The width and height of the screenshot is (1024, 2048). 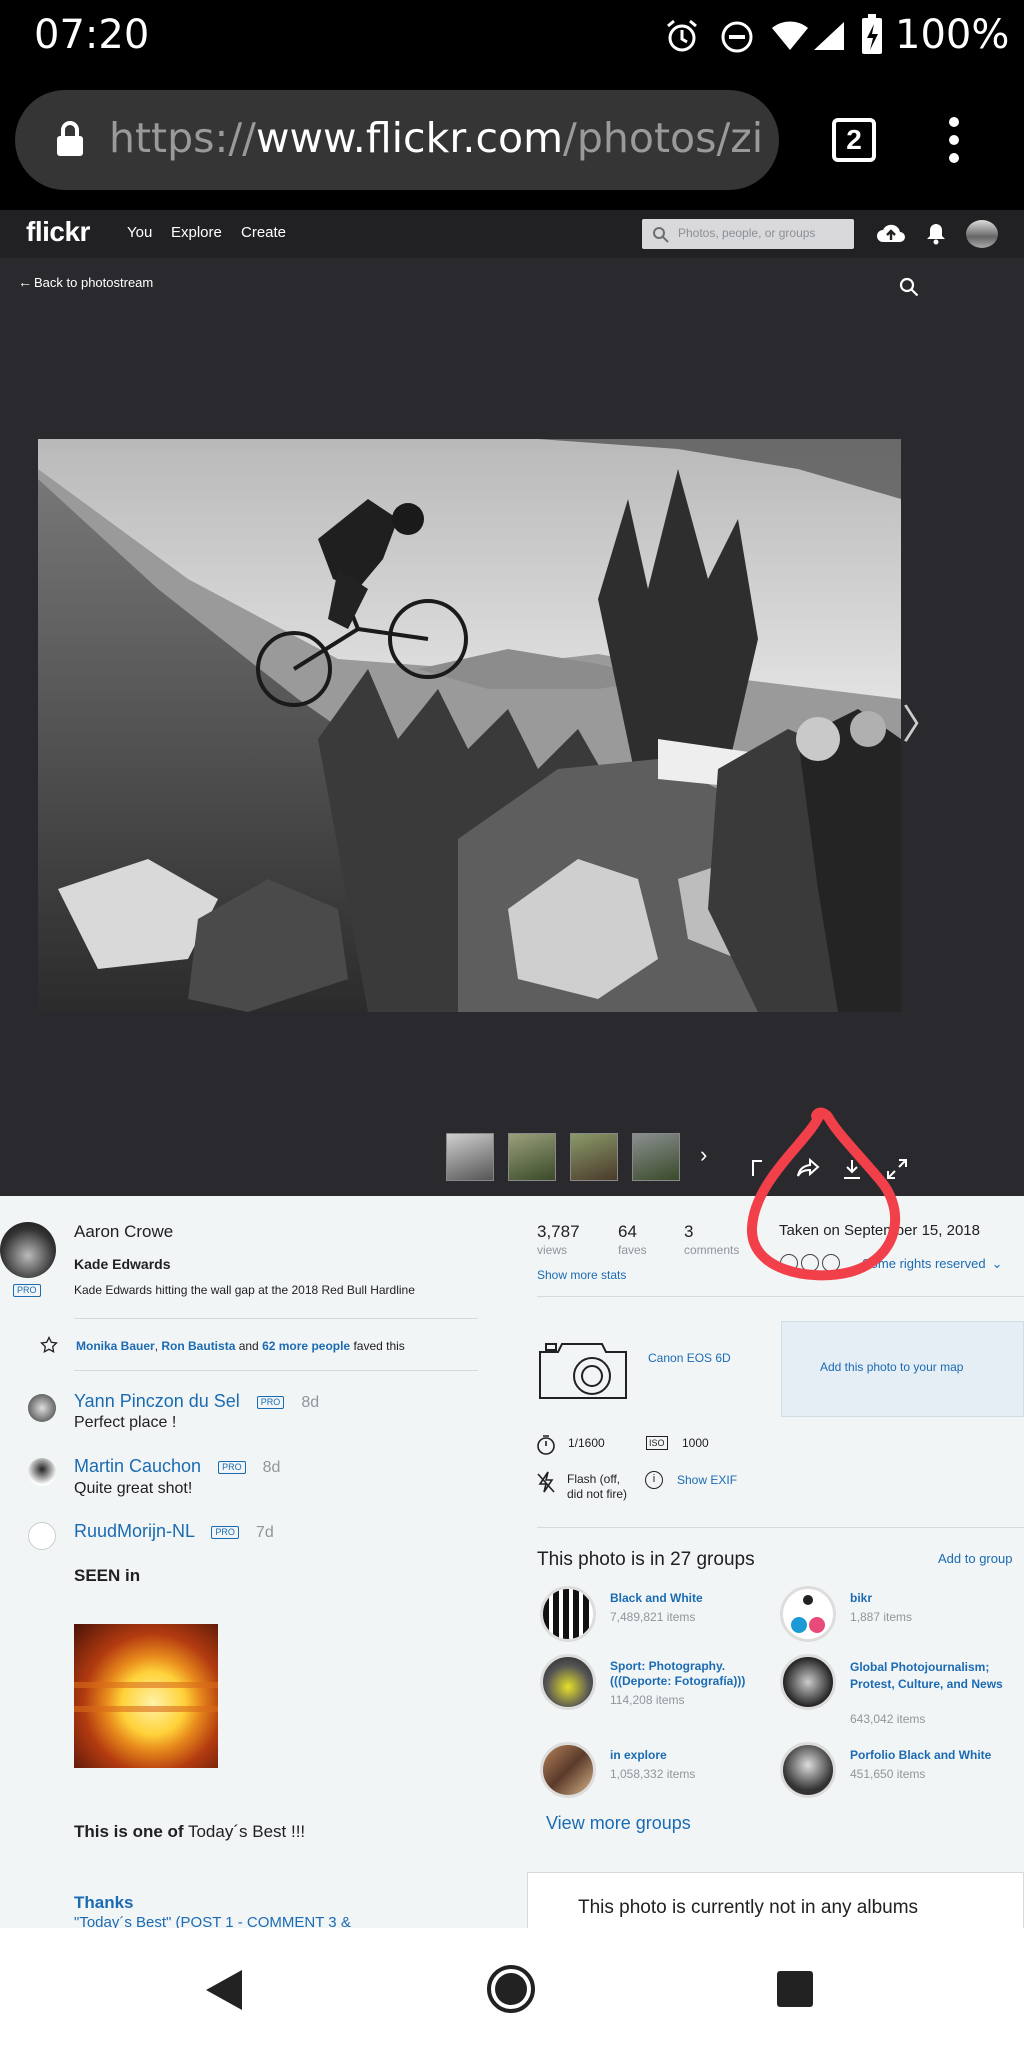 What do you see at coordinates (888, 1774) in the screenshot?
I see `group-items: 451,650 items` at bounding box center [888, 1774].